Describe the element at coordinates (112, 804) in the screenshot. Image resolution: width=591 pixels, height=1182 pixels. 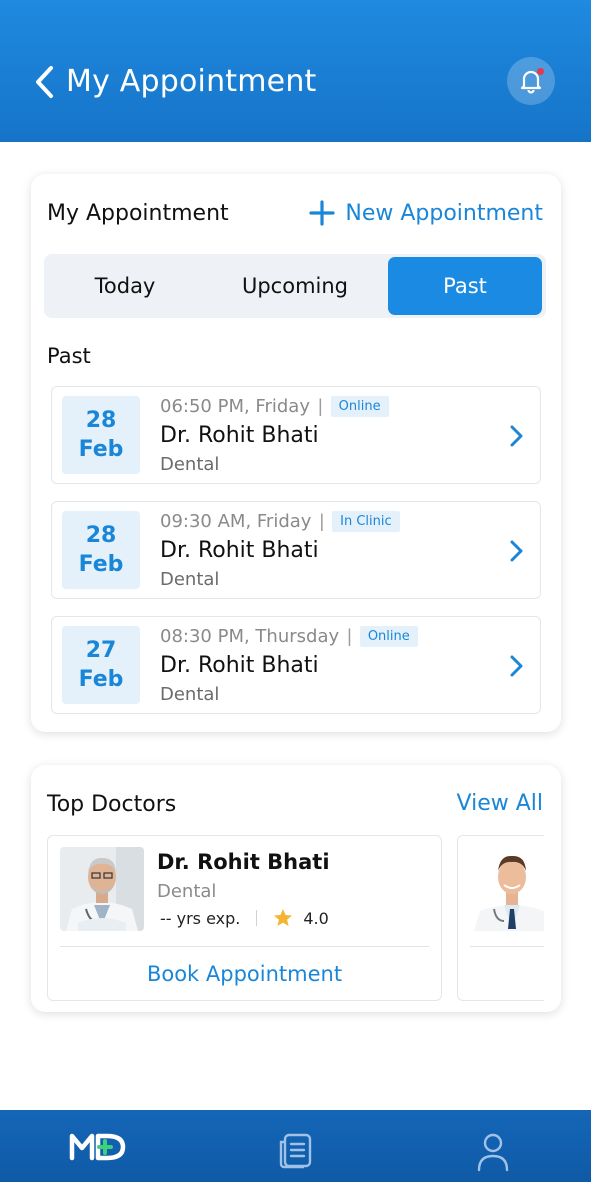
I see `top-doctors-title: Top Doctors` at that location.